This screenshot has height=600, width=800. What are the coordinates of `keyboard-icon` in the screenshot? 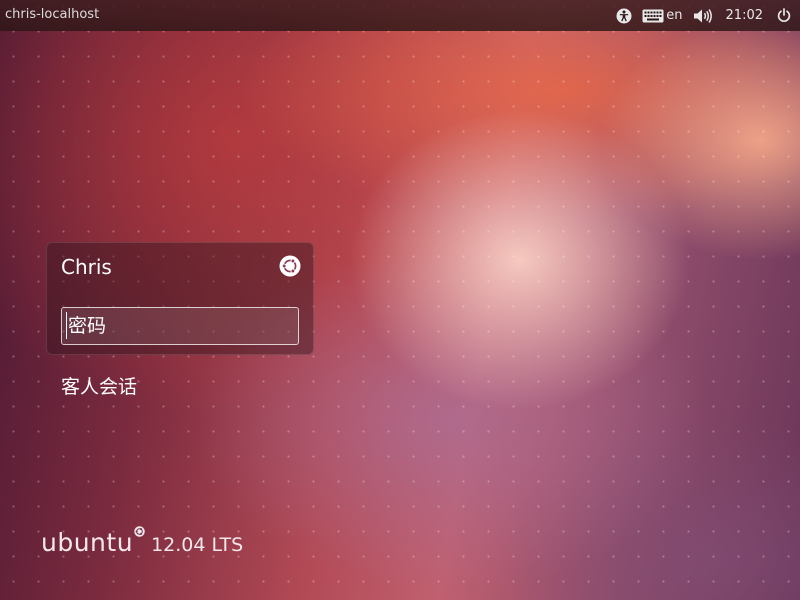 It's located at (653, 16).